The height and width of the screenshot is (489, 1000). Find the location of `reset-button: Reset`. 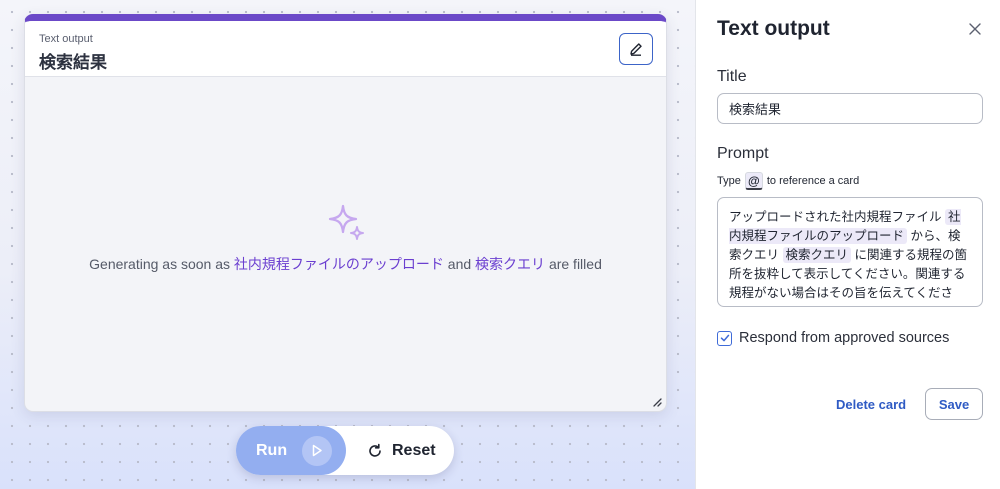

reset-button: Reset is located at coordinates (401, 450).